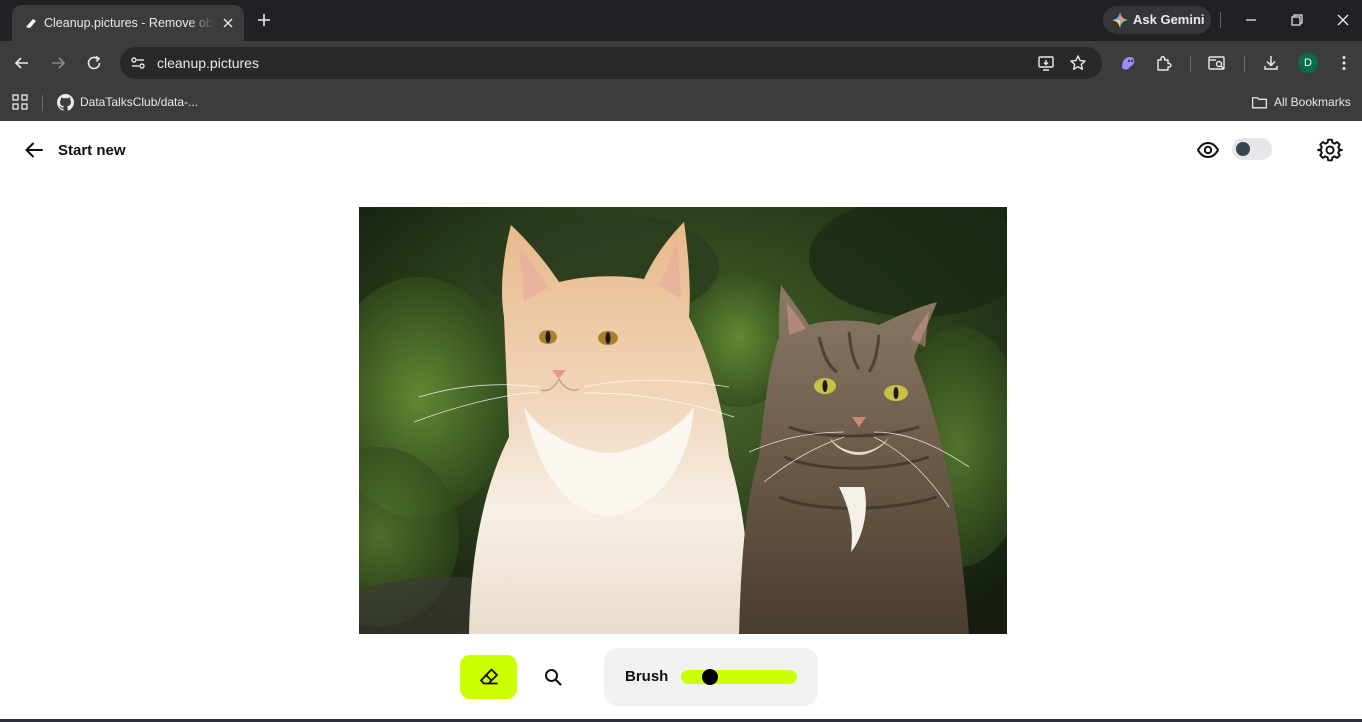 Image resolution: width=1362 pixels, height=722 pixels. I want to click on downloads-icon, so click(1271, 63).